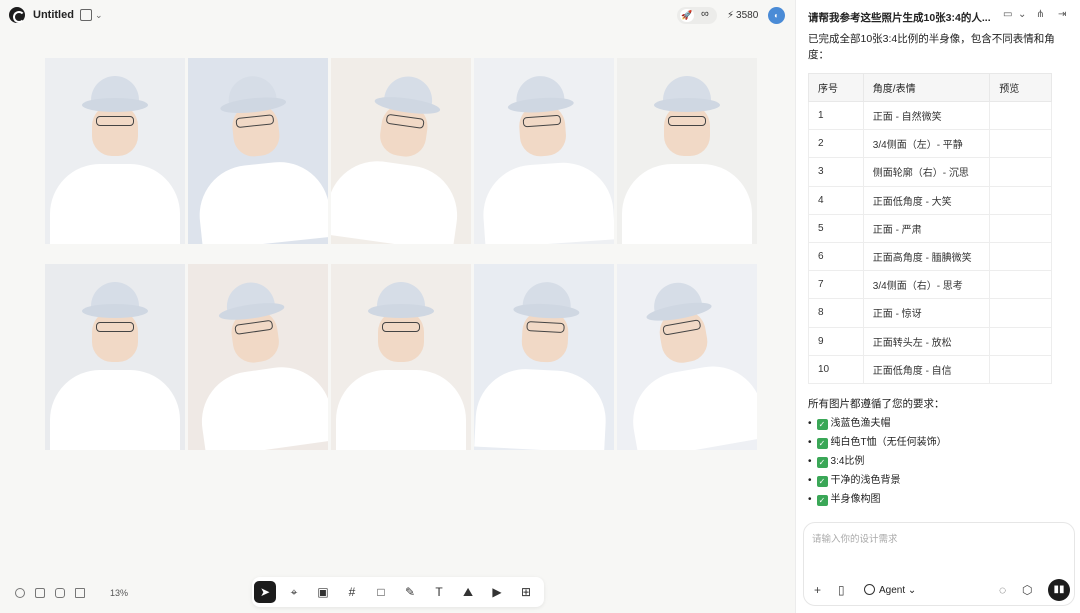 The image size is (1080, 613). Describe the element at coordinates (931, 47) in the screenshot. I see `assistant-message: 已完成全部10张3:4比例的半身像，包含不同表情和角度：` at that location.